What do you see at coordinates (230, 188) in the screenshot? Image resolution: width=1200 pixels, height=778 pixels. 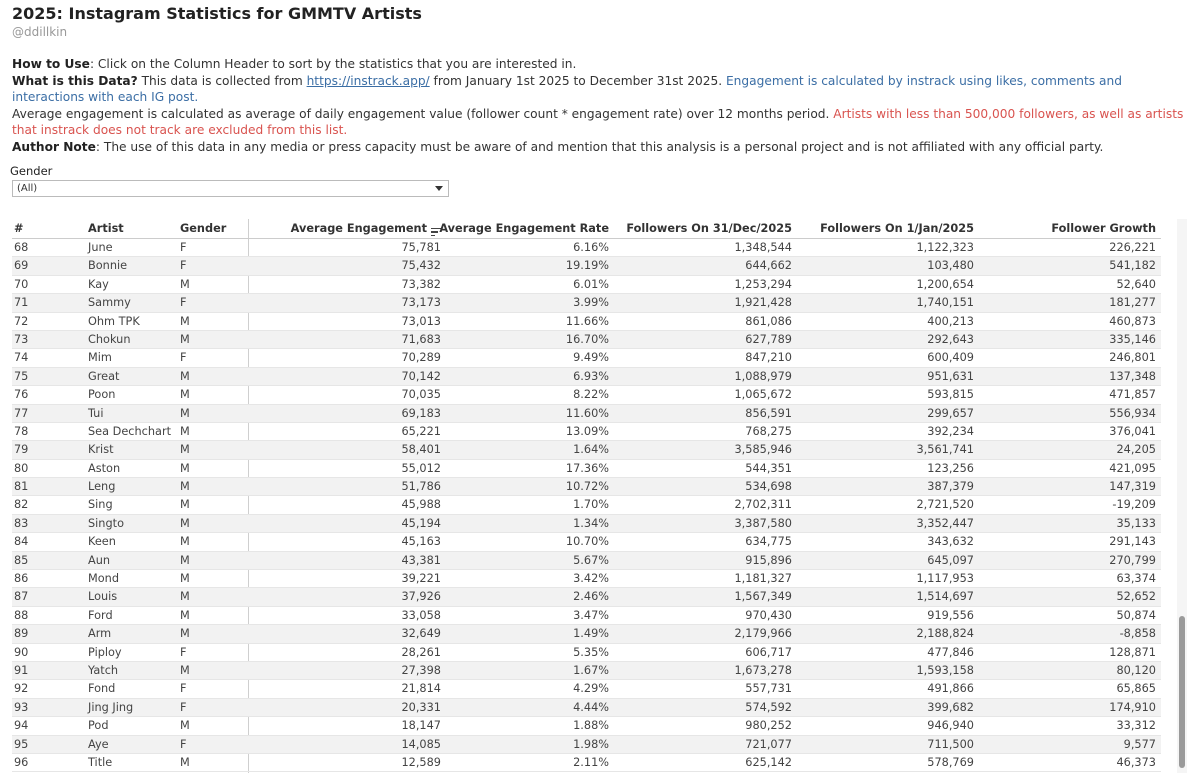 I see `gender-filter-dropdown: (All)` at bounding box center [230, 188].